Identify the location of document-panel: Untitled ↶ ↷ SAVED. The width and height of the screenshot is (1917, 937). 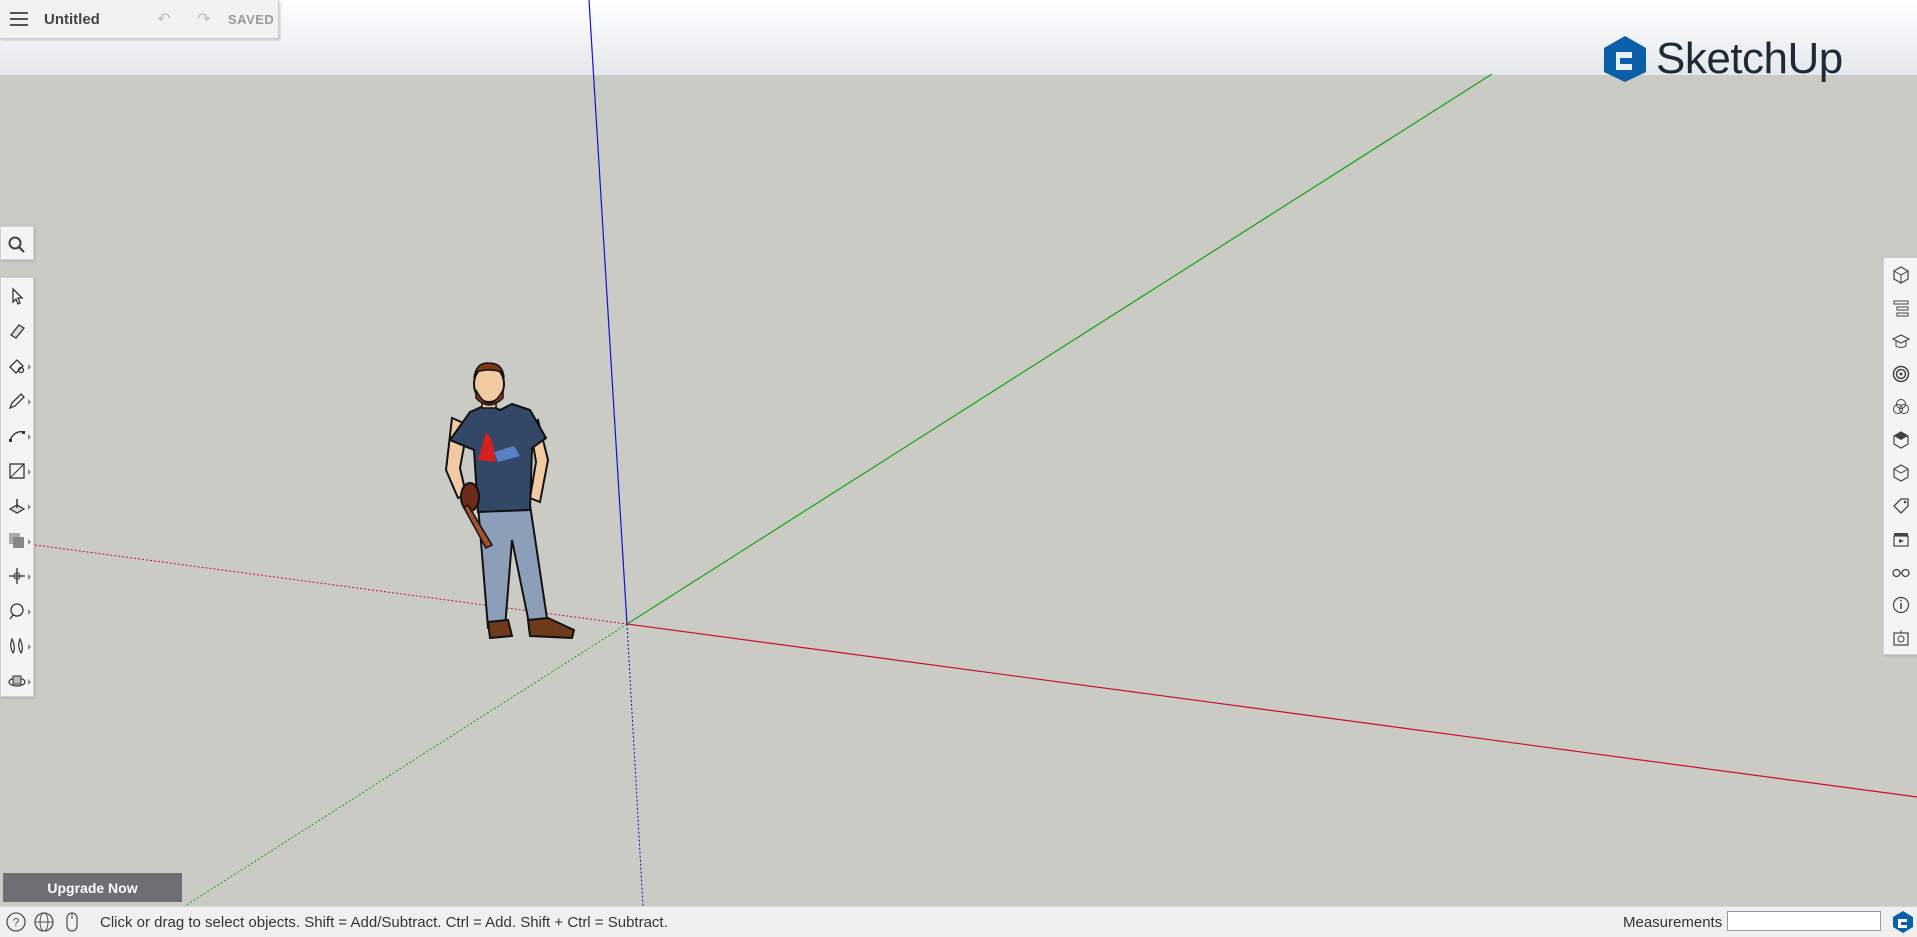
(139, 19).